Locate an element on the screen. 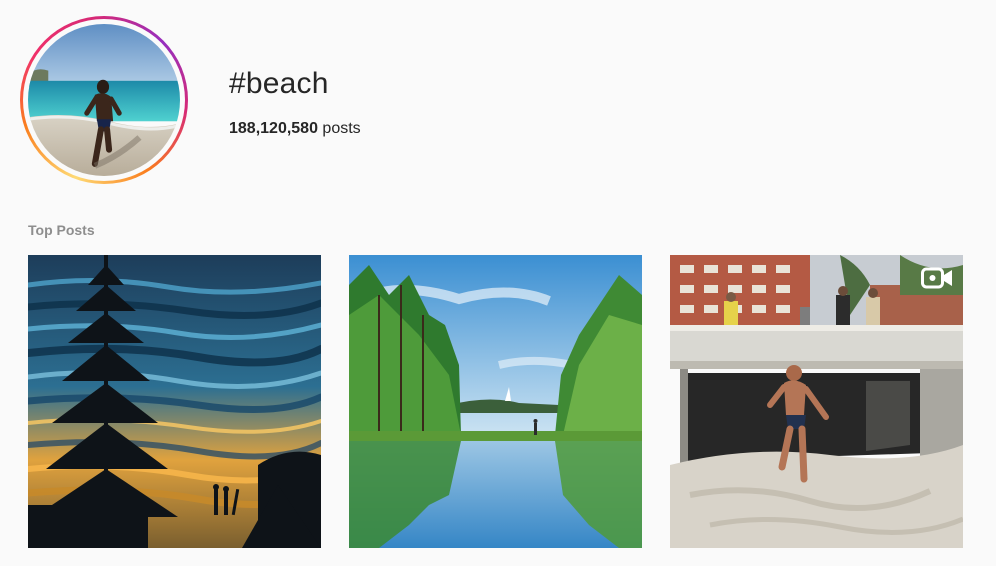 The height and width of the screenshot is (566, 996). post-count-number: 188,120,580 is located at coordinates (273, 128).